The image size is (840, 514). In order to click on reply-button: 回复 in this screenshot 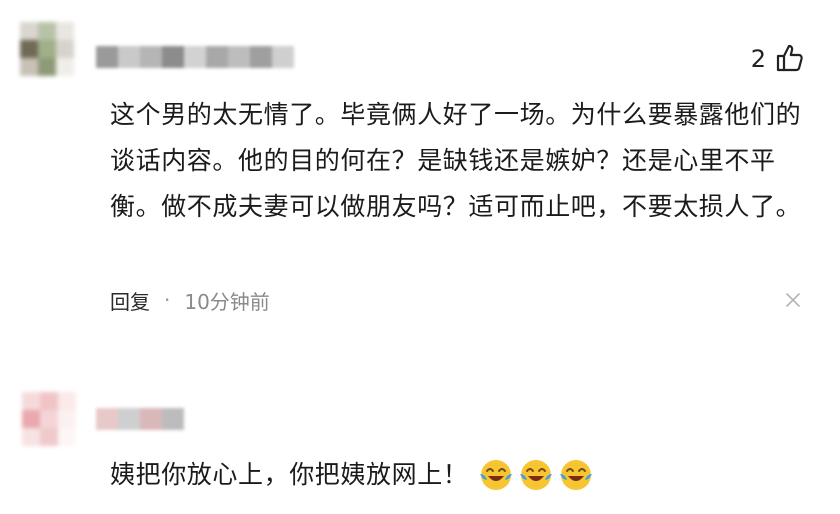, I will do `click(130, 300)`.